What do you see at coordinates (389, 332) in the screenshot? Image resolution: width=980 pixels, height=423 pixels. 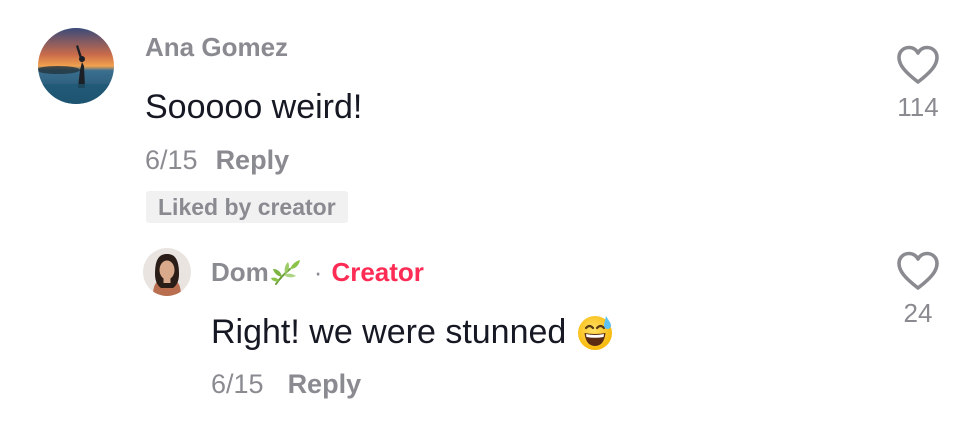 I see `reply-text: Right! we were stunned` at bounding box center [389, 332].